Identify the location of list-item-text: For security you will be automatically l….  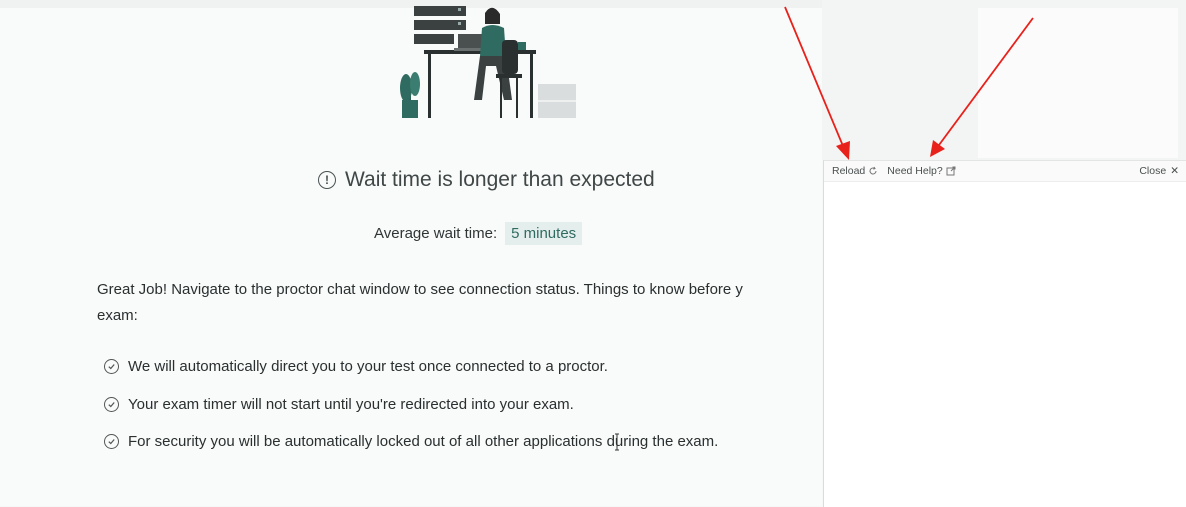
(423, 442).